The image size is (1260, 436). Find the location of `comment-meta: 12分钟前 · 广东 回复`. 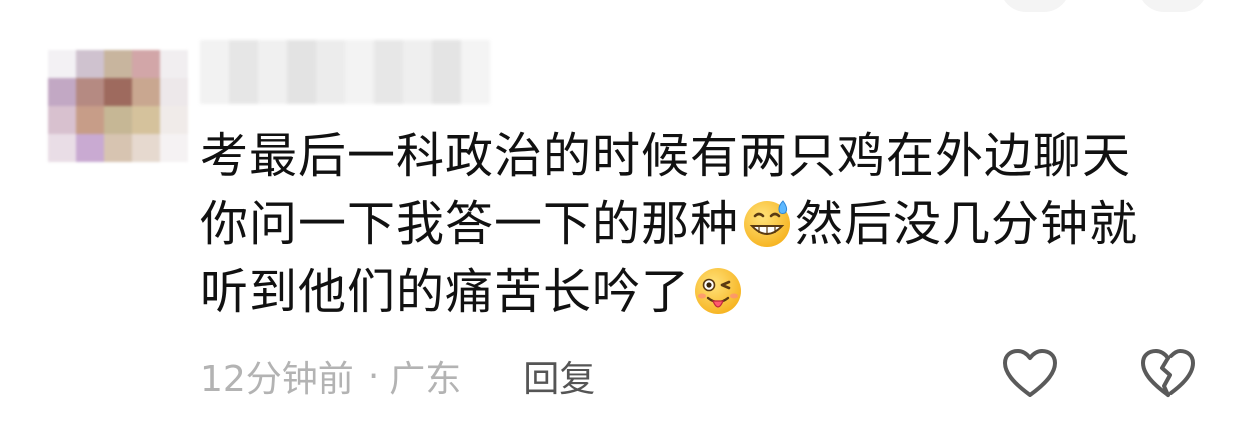

comment-meta: 12分钟前 · 广东 回复 is located at coordinates (397, 376).